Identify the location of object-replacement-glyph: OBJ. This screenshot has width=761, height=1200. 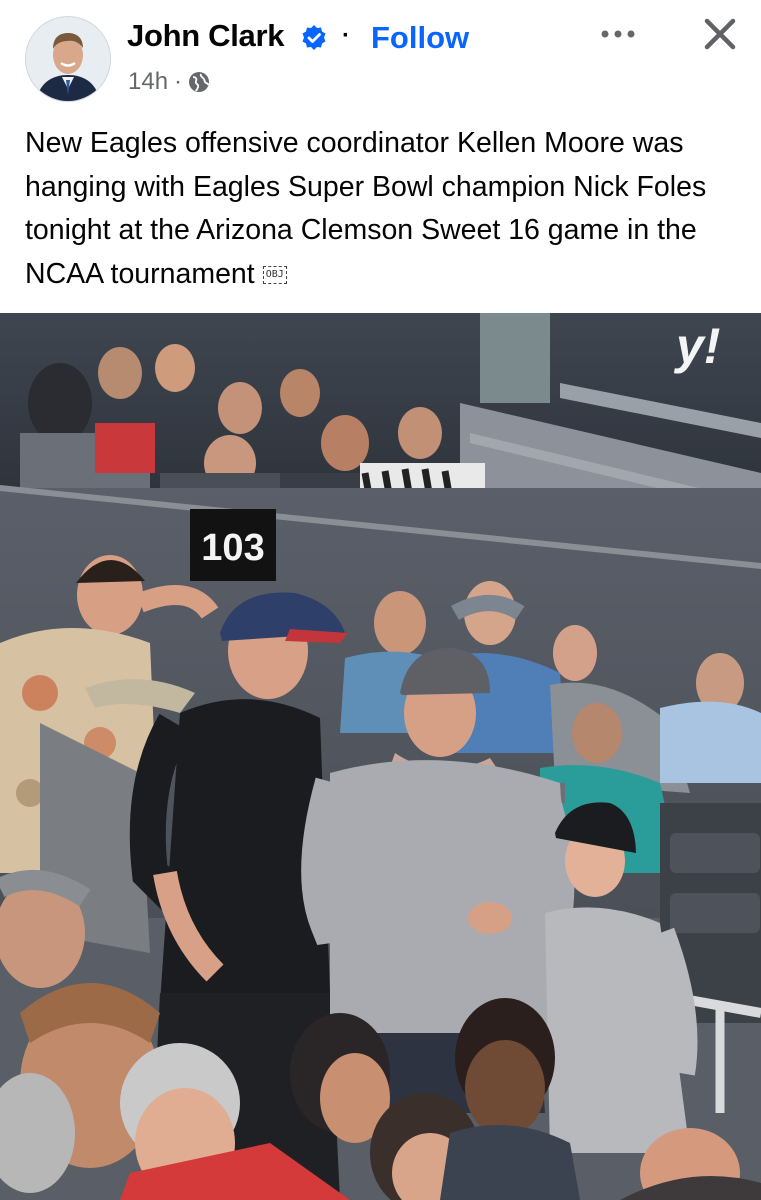
(274, 274).